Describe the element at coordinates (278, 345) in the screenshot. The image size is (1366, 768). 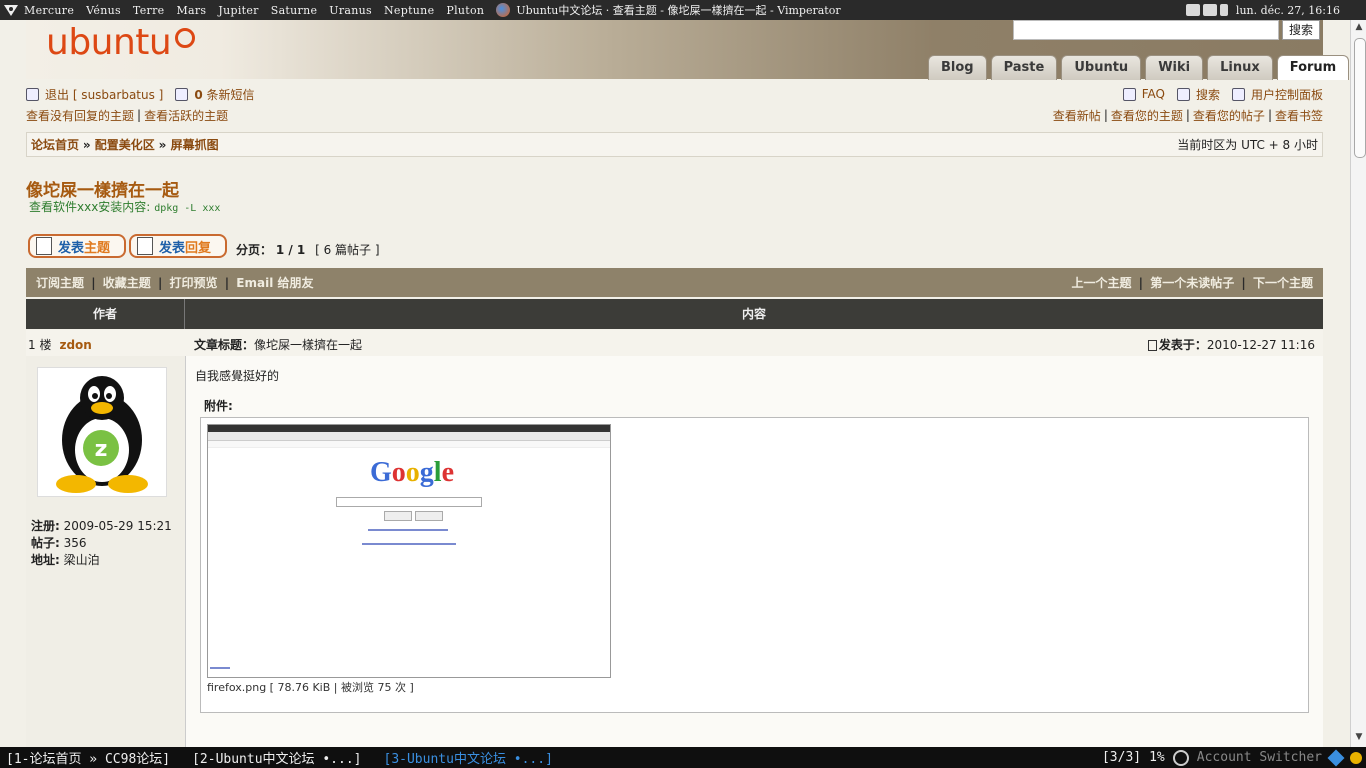
I see `post-subject: 文章标题：像坨屎一樣擠在一起` at that location.